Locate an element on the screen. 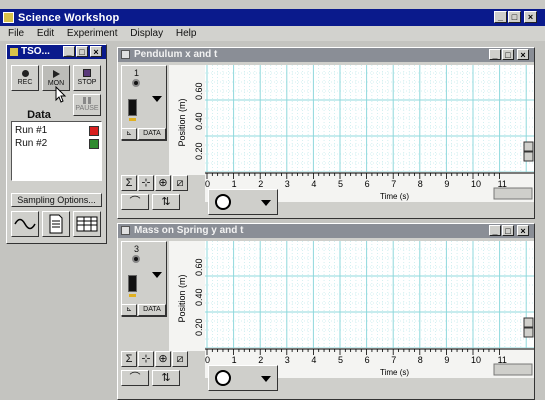 The image size is (545, 400). maximize-button: □ is located at coordinates (514, 17).